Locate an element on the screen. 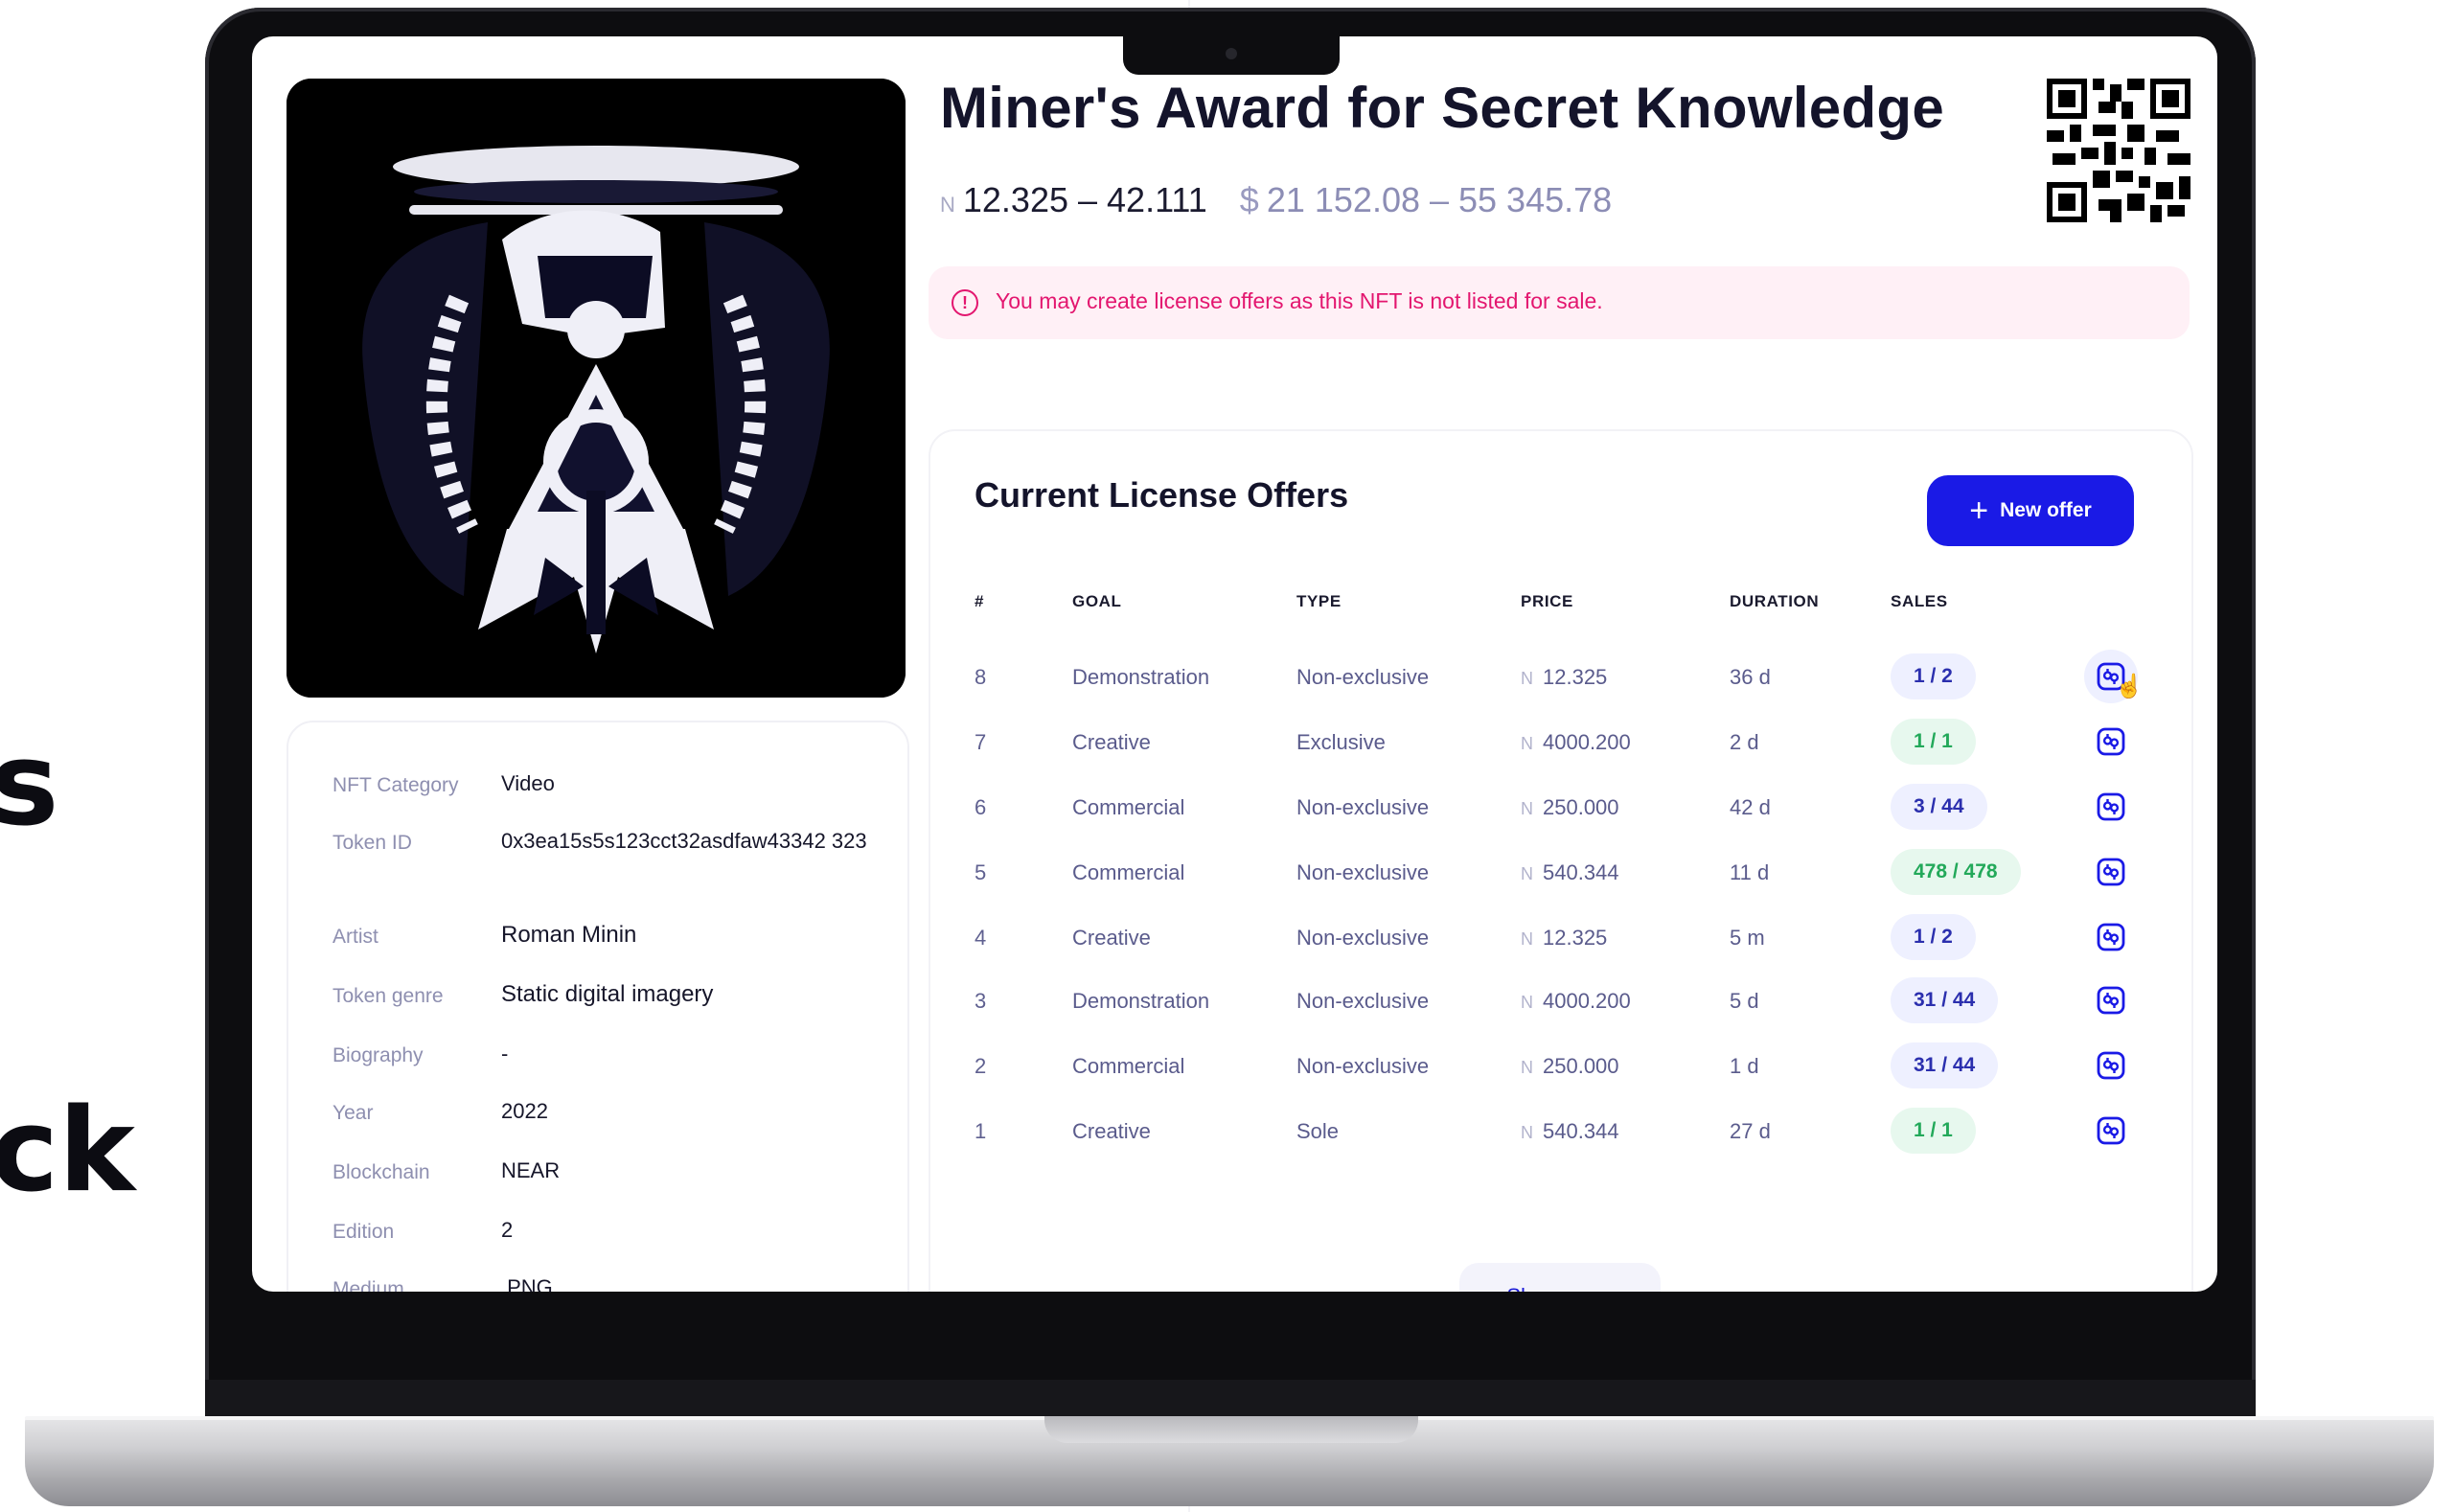 This screenshot has width=2454, height=1512. offer-duration: 1 d is located at coordinates (1744, 1066).